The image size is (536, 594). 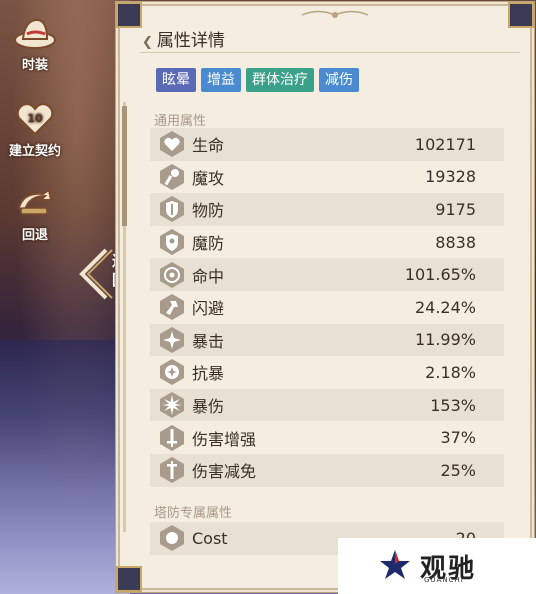 What do you see at coordinates (147, 42) in the screenshot?
I see `chevron-left-small-icon: ❮` at bounding box center [147, 42].